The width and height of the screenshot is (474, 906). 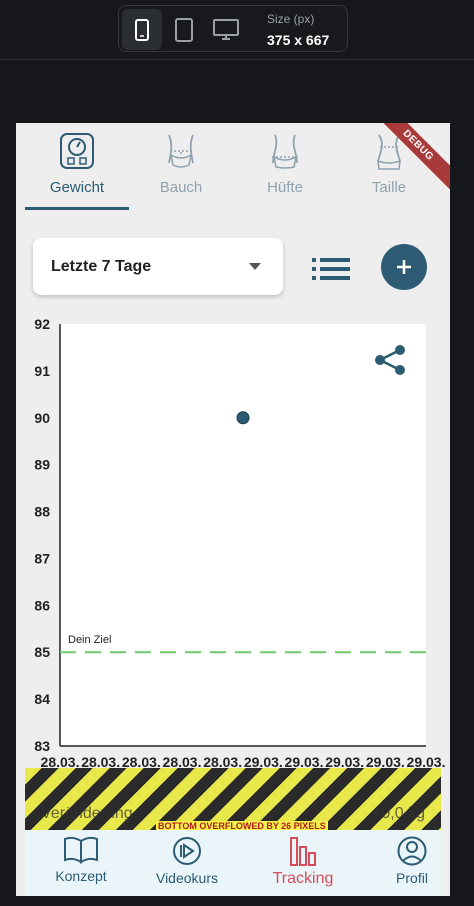 I want to click on monitor-icon, so click(x=226, y=29).